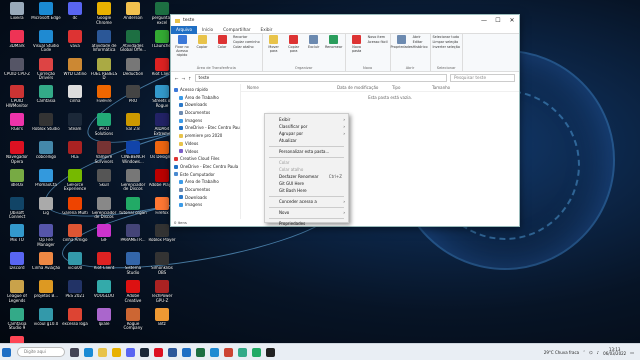  What do you see at coordinates (75, 183) in the screenshot?
I see `desktop-icon: GeForce Experience` at bounding box center [75, 183].